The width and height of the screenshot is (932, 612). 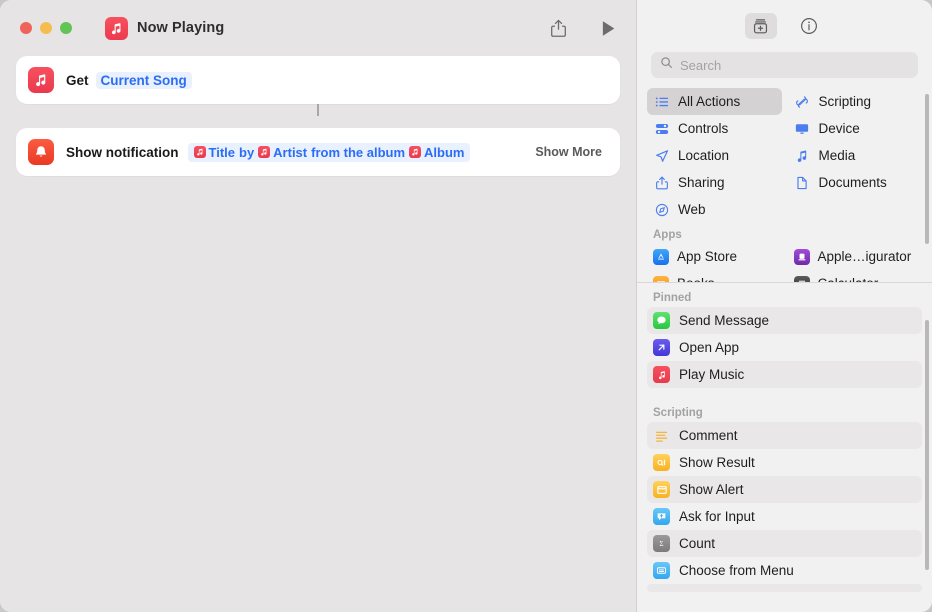 What do you see at coordinates (837, 155) in the screenshot?
I see `category-label: Media` at bounding box center [837, 155].